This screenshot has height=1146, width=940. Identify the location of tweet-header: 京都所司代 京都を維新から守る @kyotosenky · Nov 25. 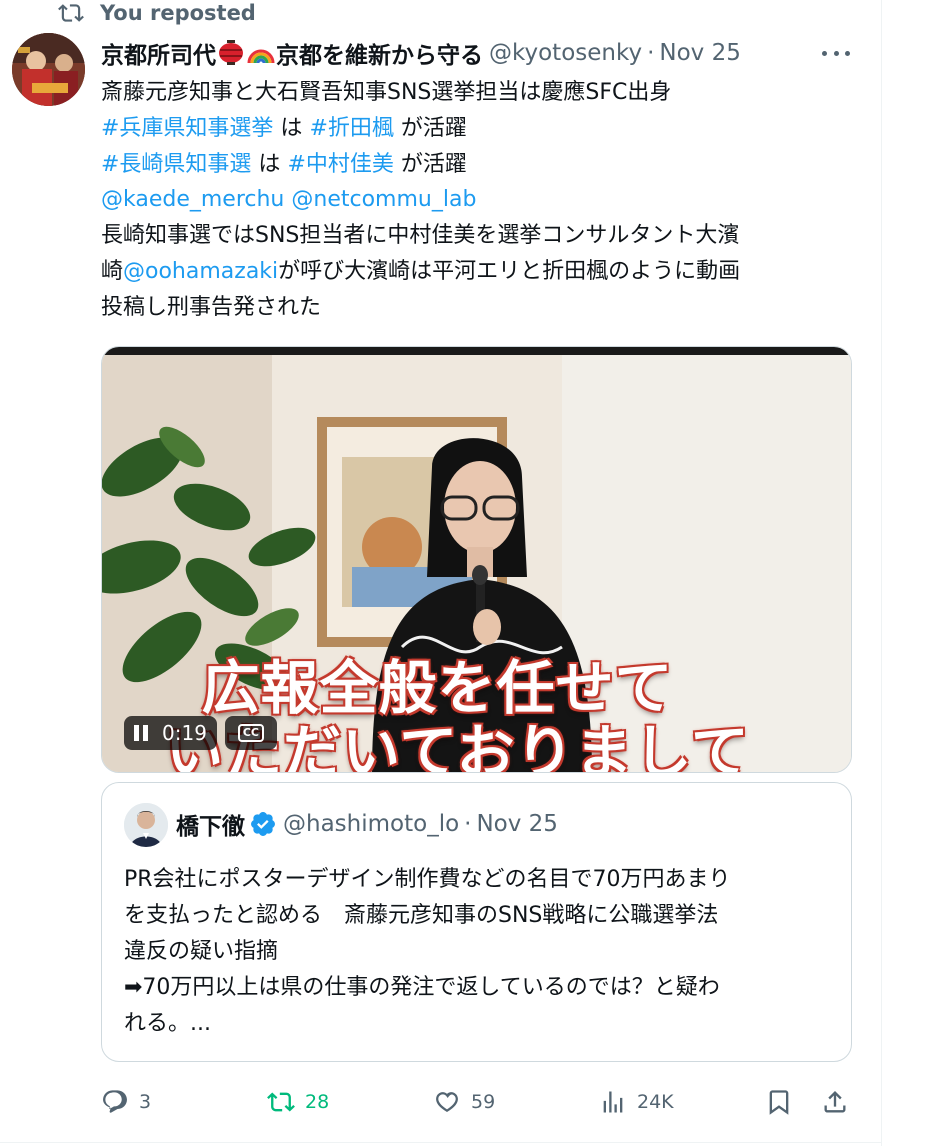
(421, 53).